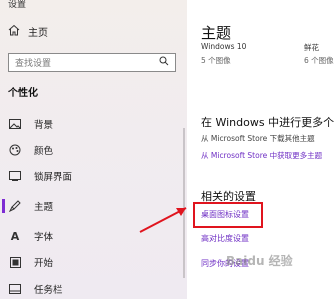 The height and width of the screenshot is (299, 334). What do you see at coordinates (311, 47) in the screenshot?
I see `theme-name: 鲜花` at bounding box center [311, 47].